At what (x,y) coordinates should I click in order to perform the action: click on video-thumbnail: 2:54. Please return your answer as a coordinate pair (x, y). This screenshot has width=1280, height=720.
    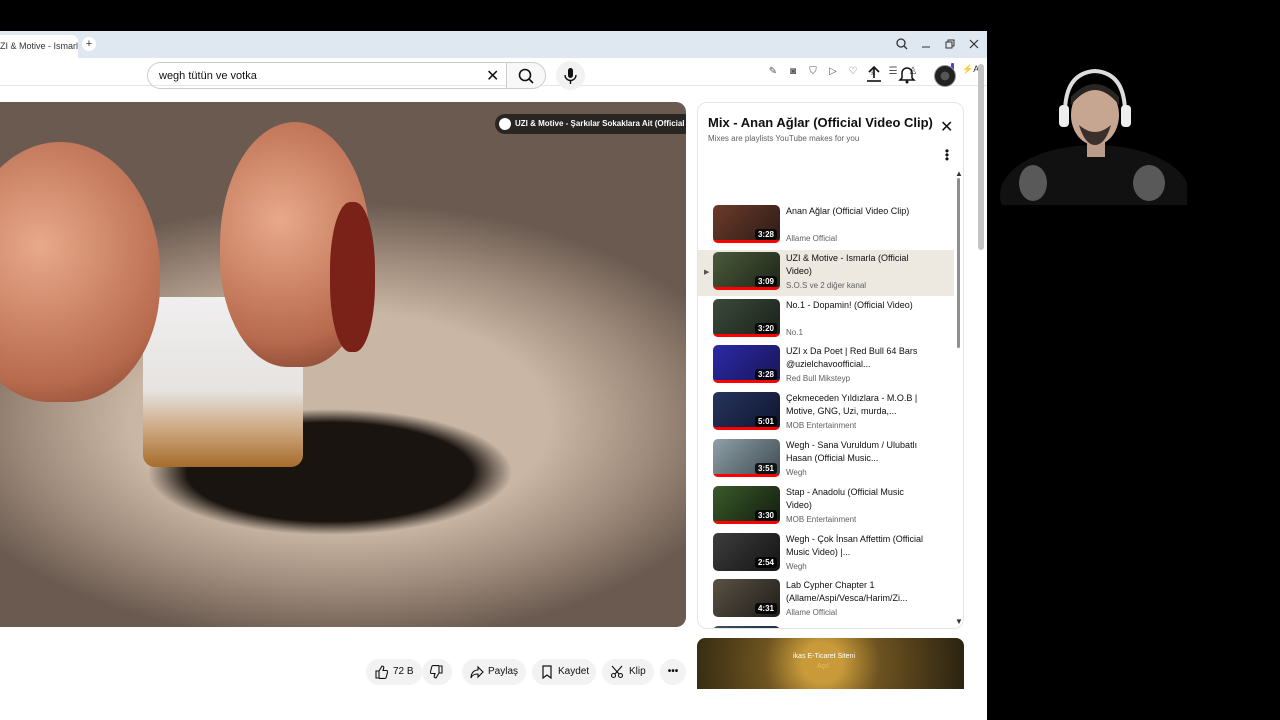
    Looking at the image, I should click on (746, 551).